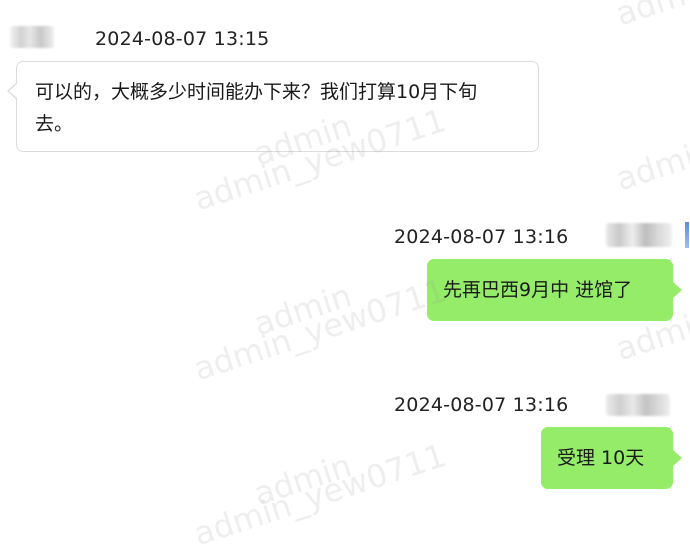 The width and height of the screenshot is (690, 553). I want to click on message-text: 先再巴西9月中 进馆了, so click(538, 290).